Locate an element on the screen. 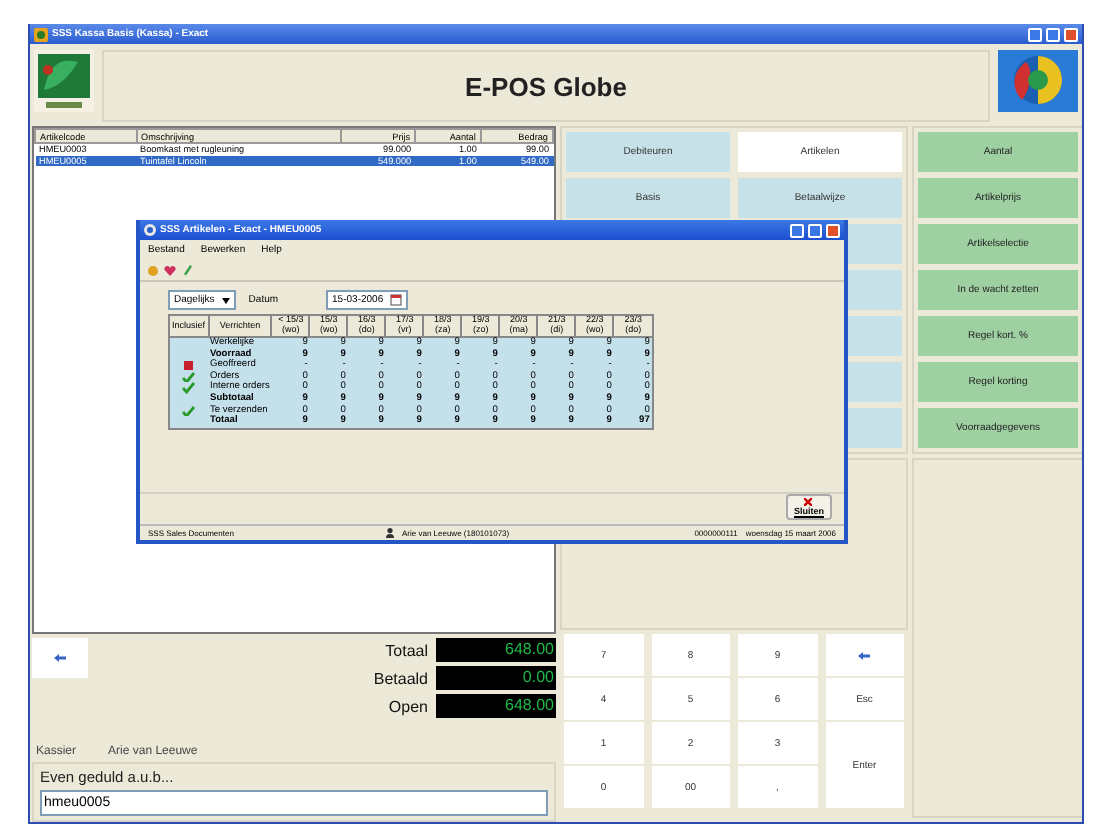 This screenshot has height=824, width=1098. app-icon is located at coordinates (41, 34).